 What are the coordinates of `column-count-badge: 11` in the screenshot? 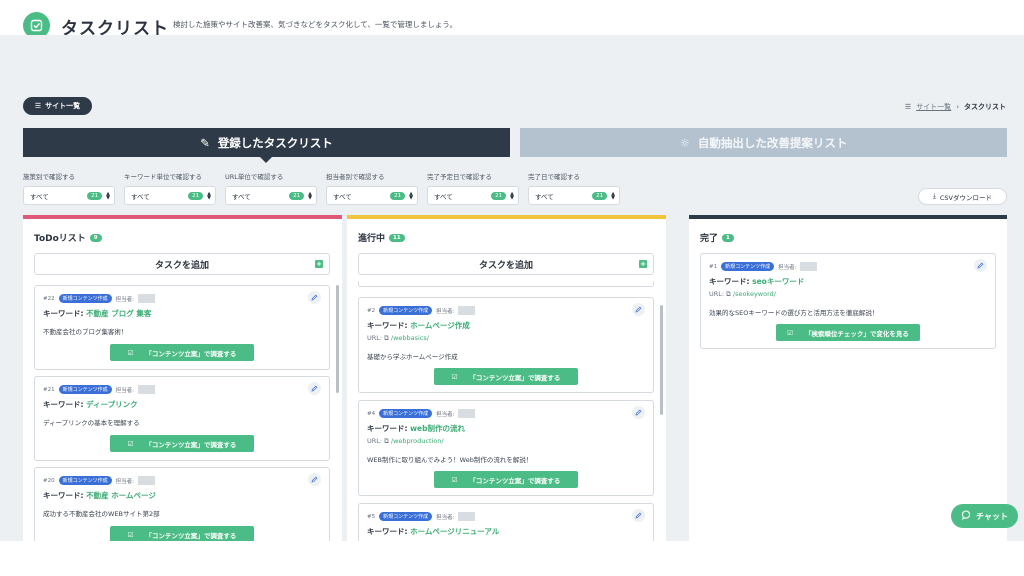 It's located at (397, 237).